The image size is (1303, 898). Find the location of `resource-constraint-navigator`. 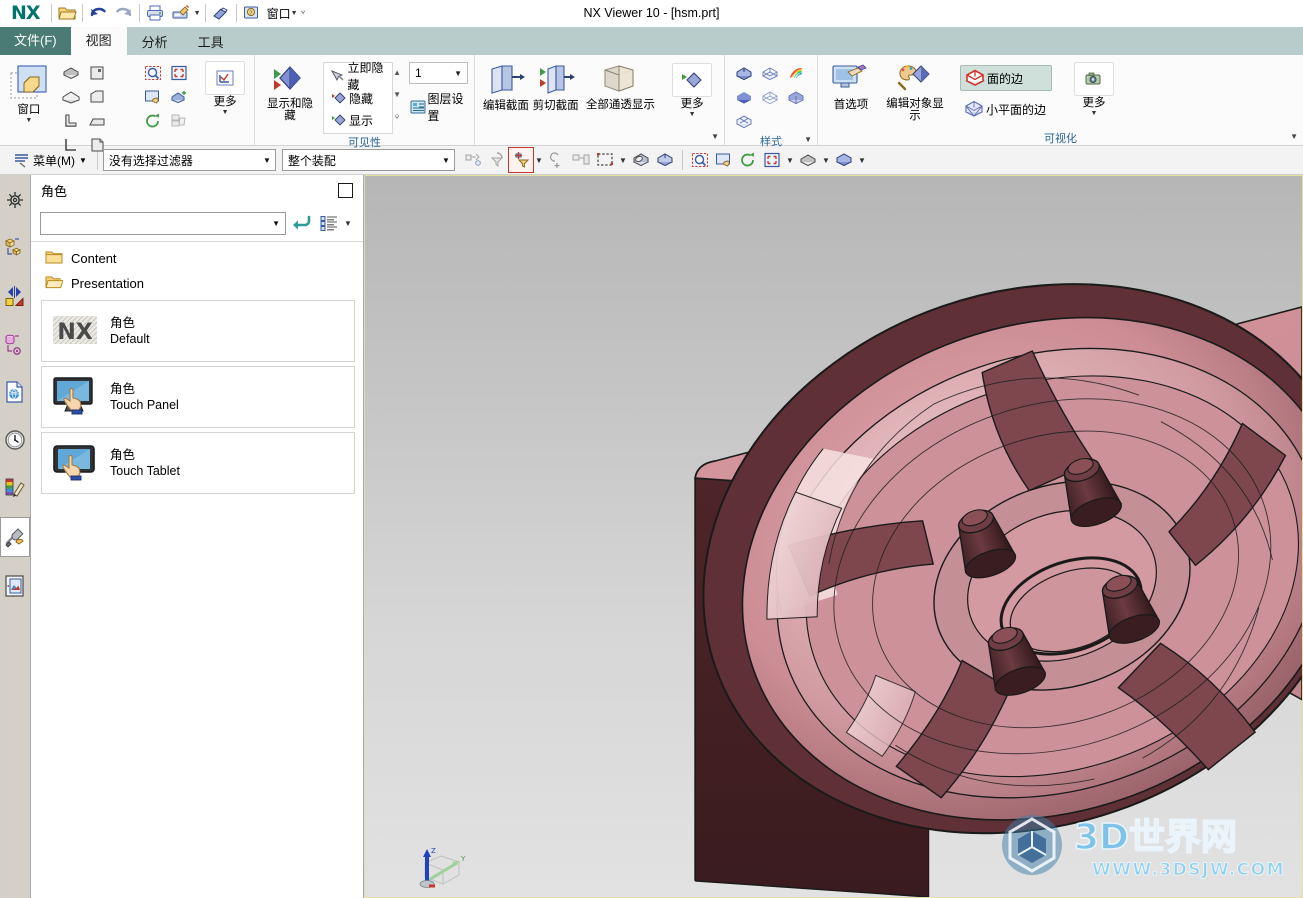

resource-constraint-navigator is located at coordinates (15, 296).